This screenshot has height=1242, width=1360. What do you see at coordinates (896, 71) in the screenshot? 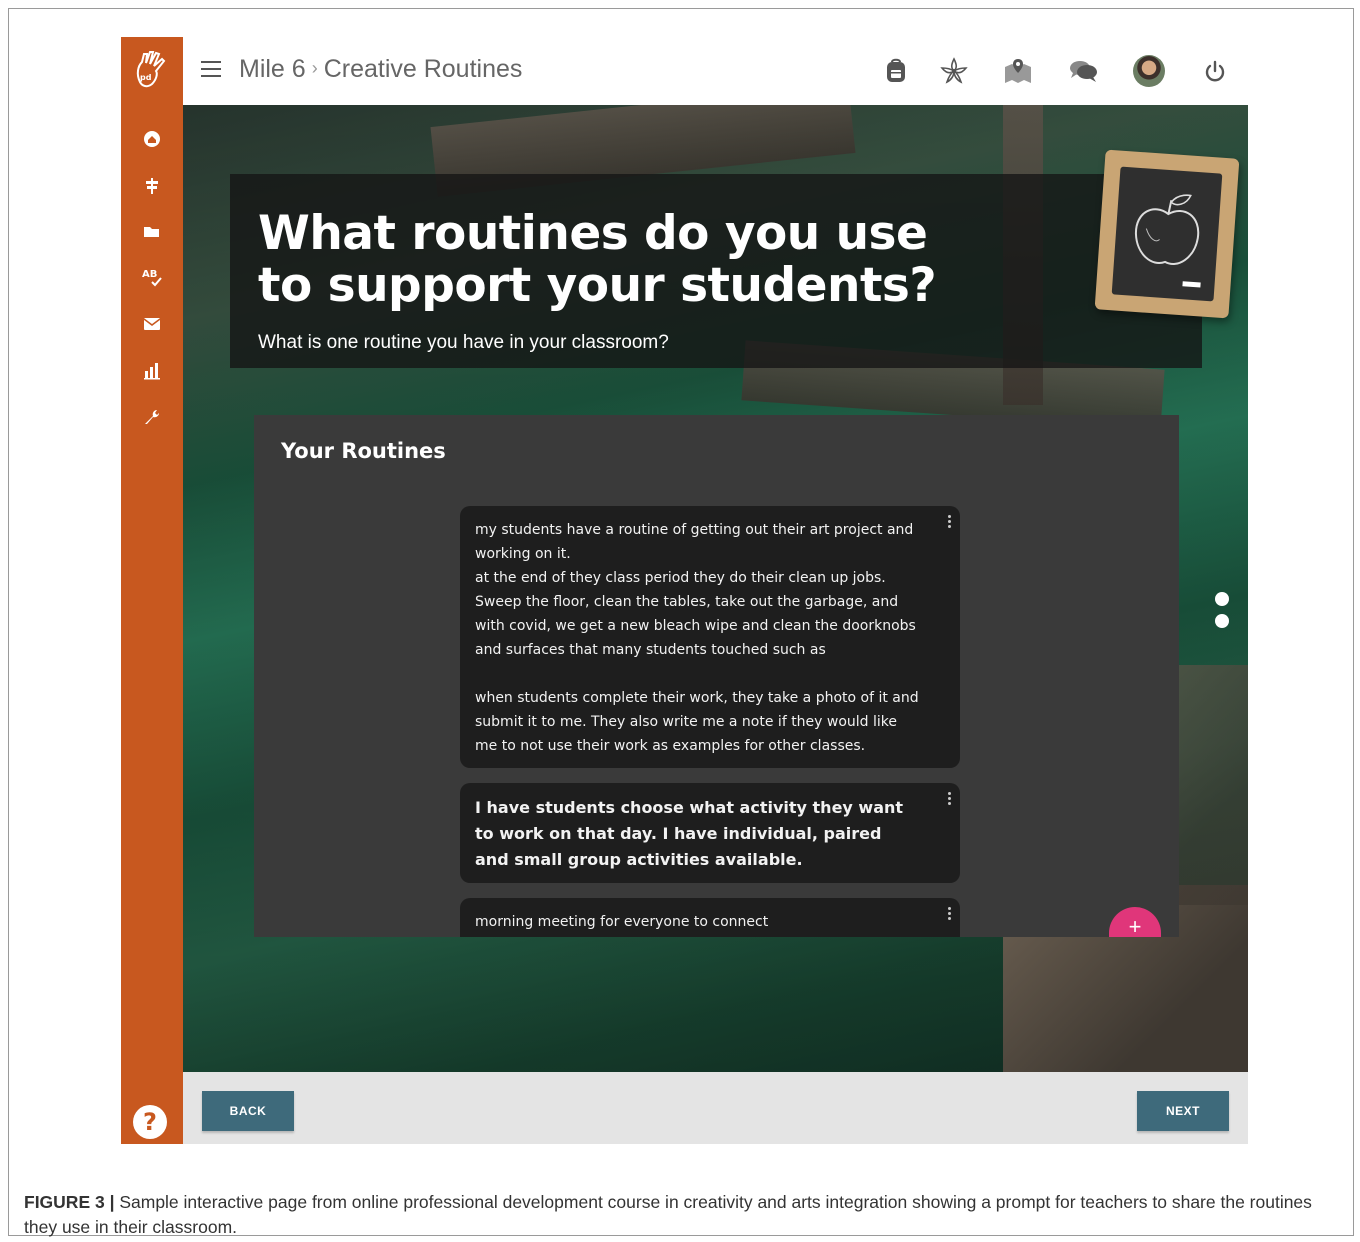
I see `backpack-icon` at bounding box center [896, 71].